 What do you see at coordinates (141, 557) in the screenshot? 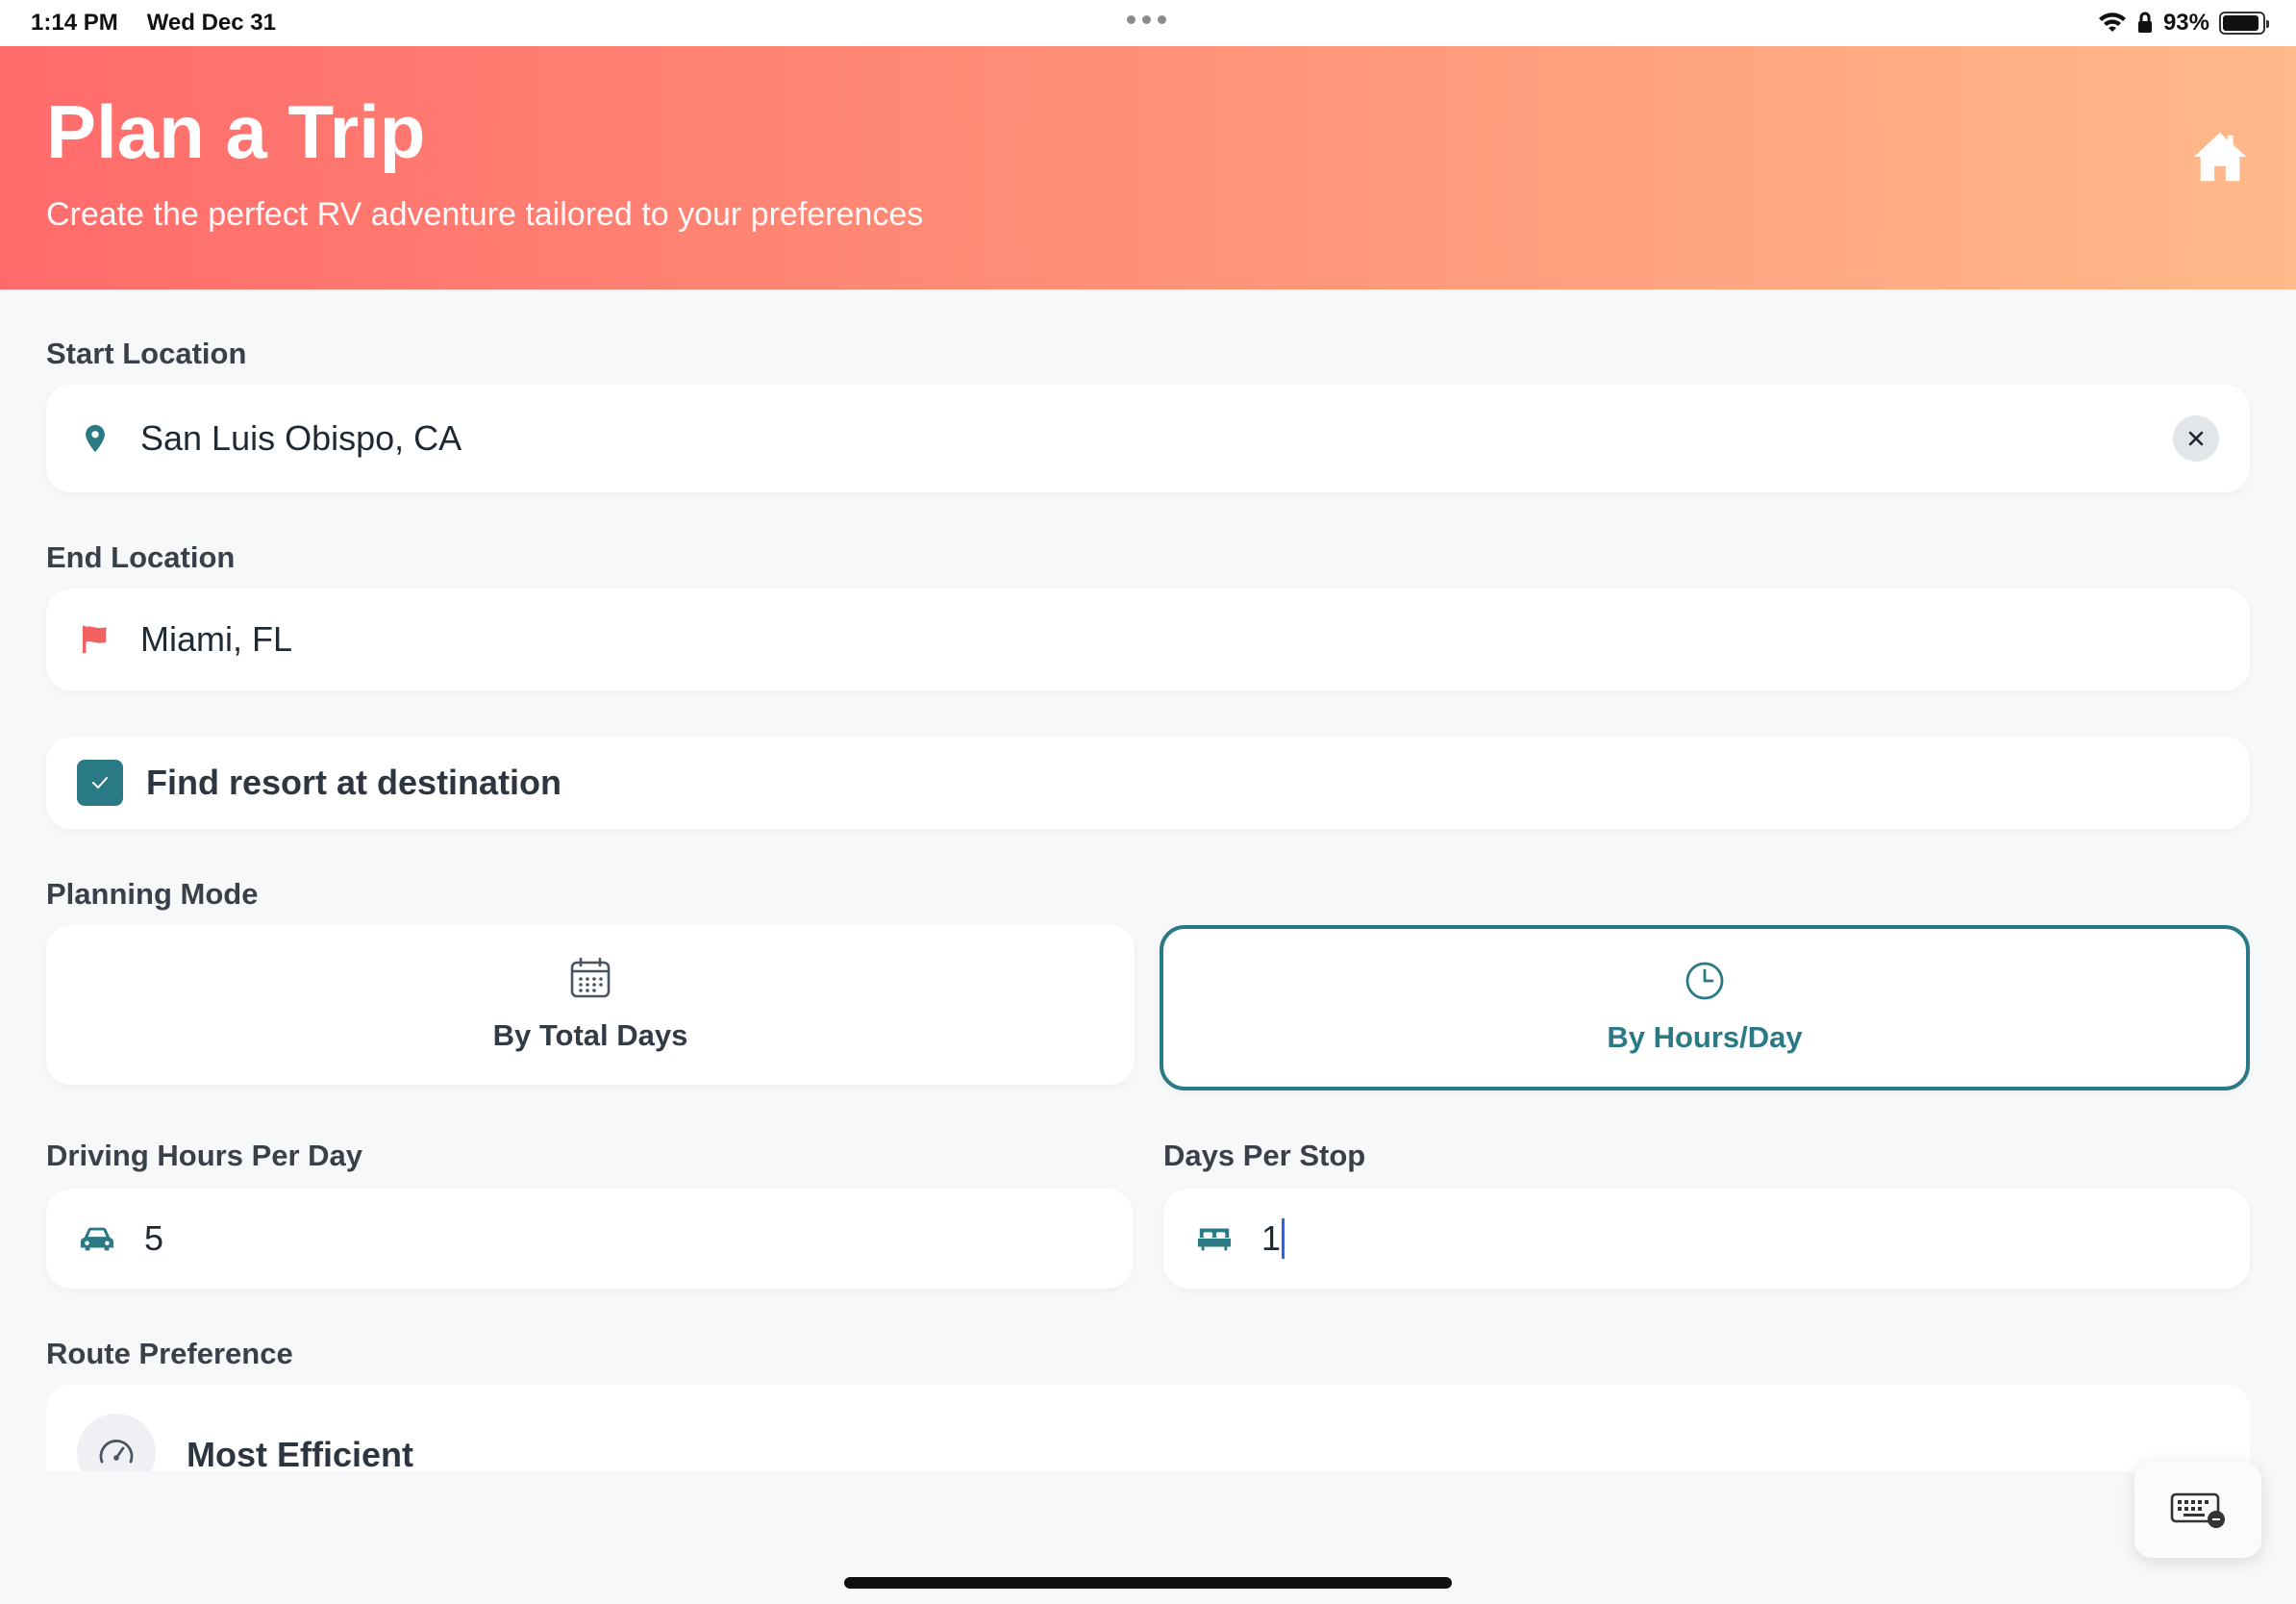
I see `end-location-label: End Location` at bounding box center [141, 557].